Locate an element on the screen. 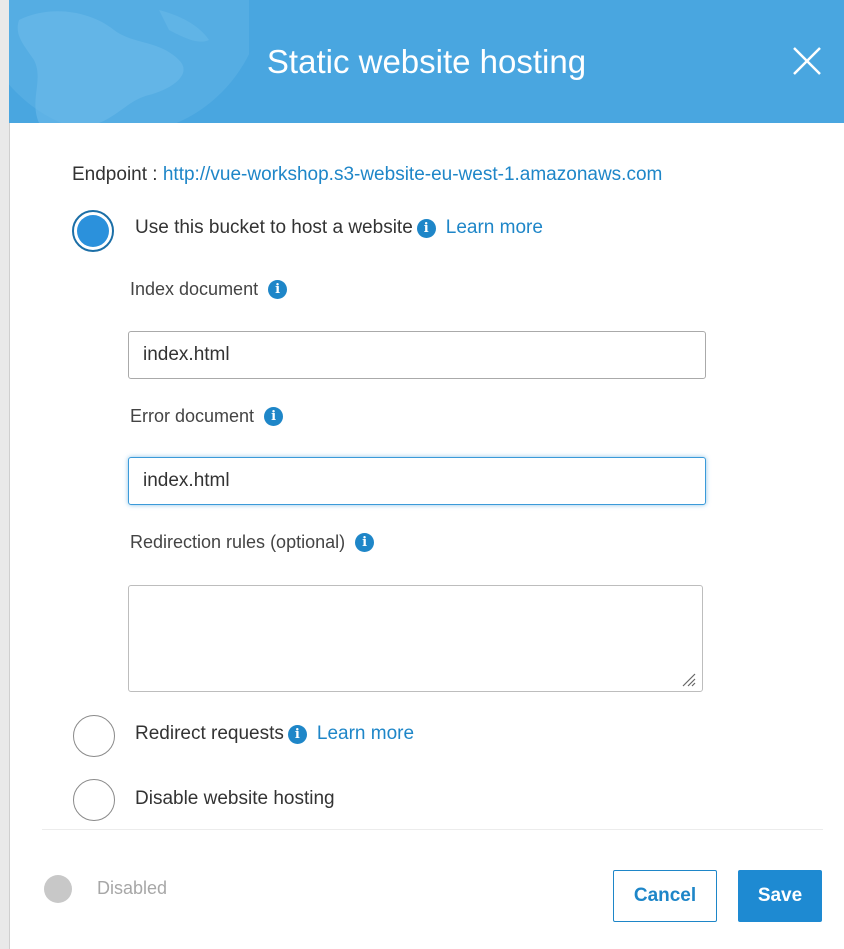 Image resolution: width=844 pixels, height=949 pixels. close-icon is located at coordinates (807, 61).